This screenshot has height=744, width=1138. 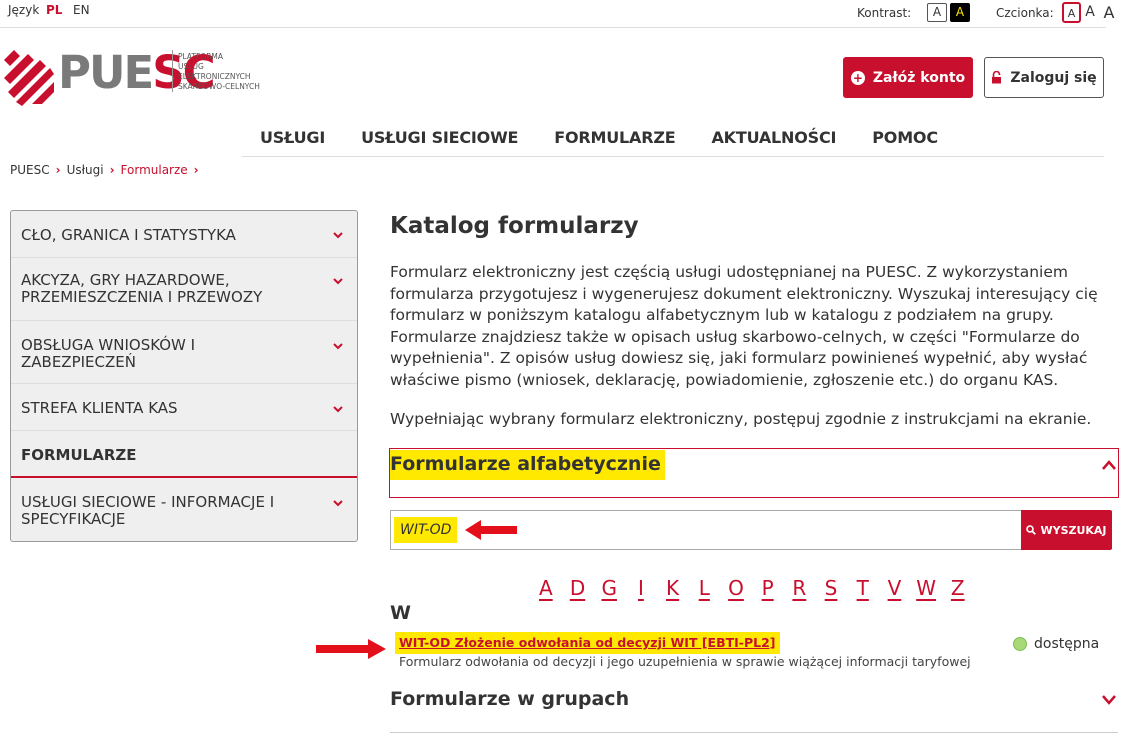 What do you see at coordinates (578, 588) in the screenshot?
I see `letter-link-d: D` at bounding box center [578, 588].